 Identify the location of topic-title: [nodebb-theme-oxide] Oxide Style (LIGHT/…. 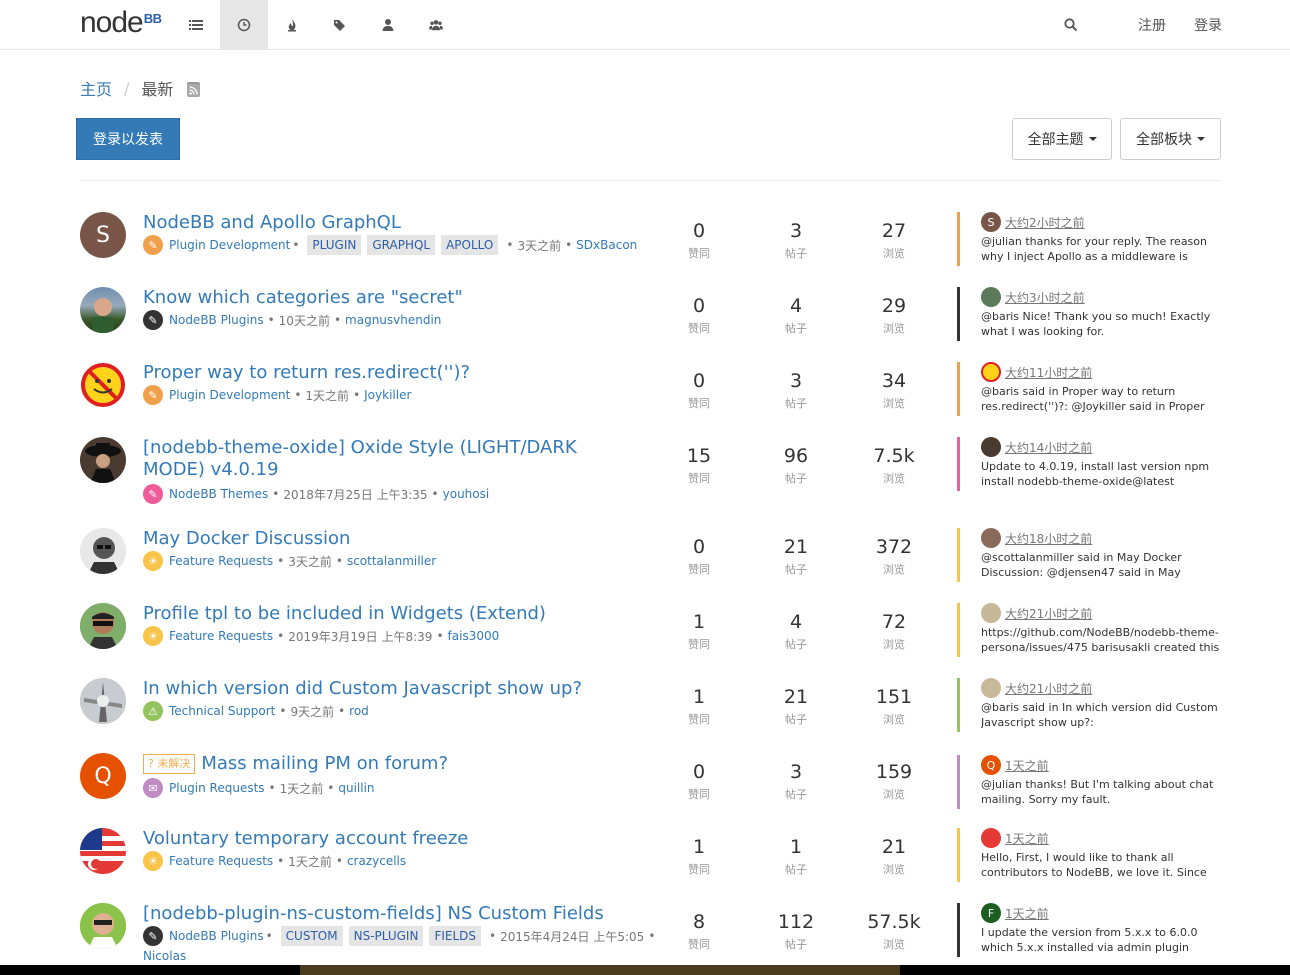
(383, 459).